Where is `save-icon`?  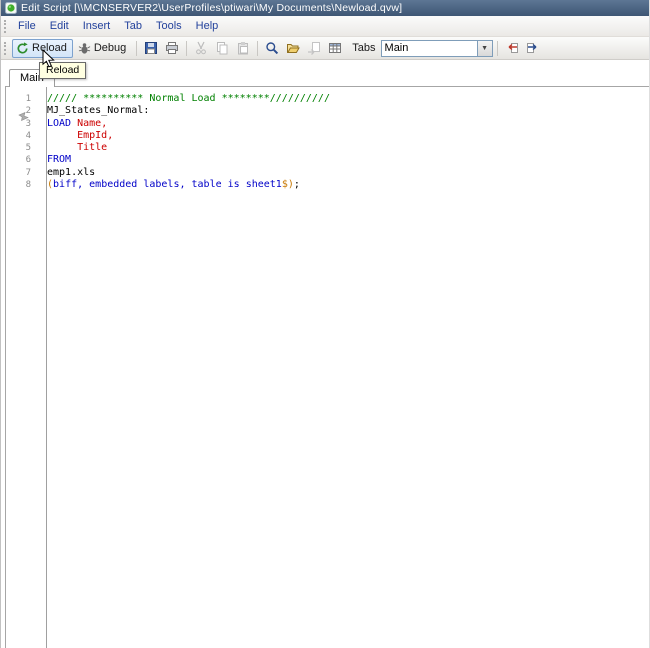
save-icon is located at coordinates (151, 48).